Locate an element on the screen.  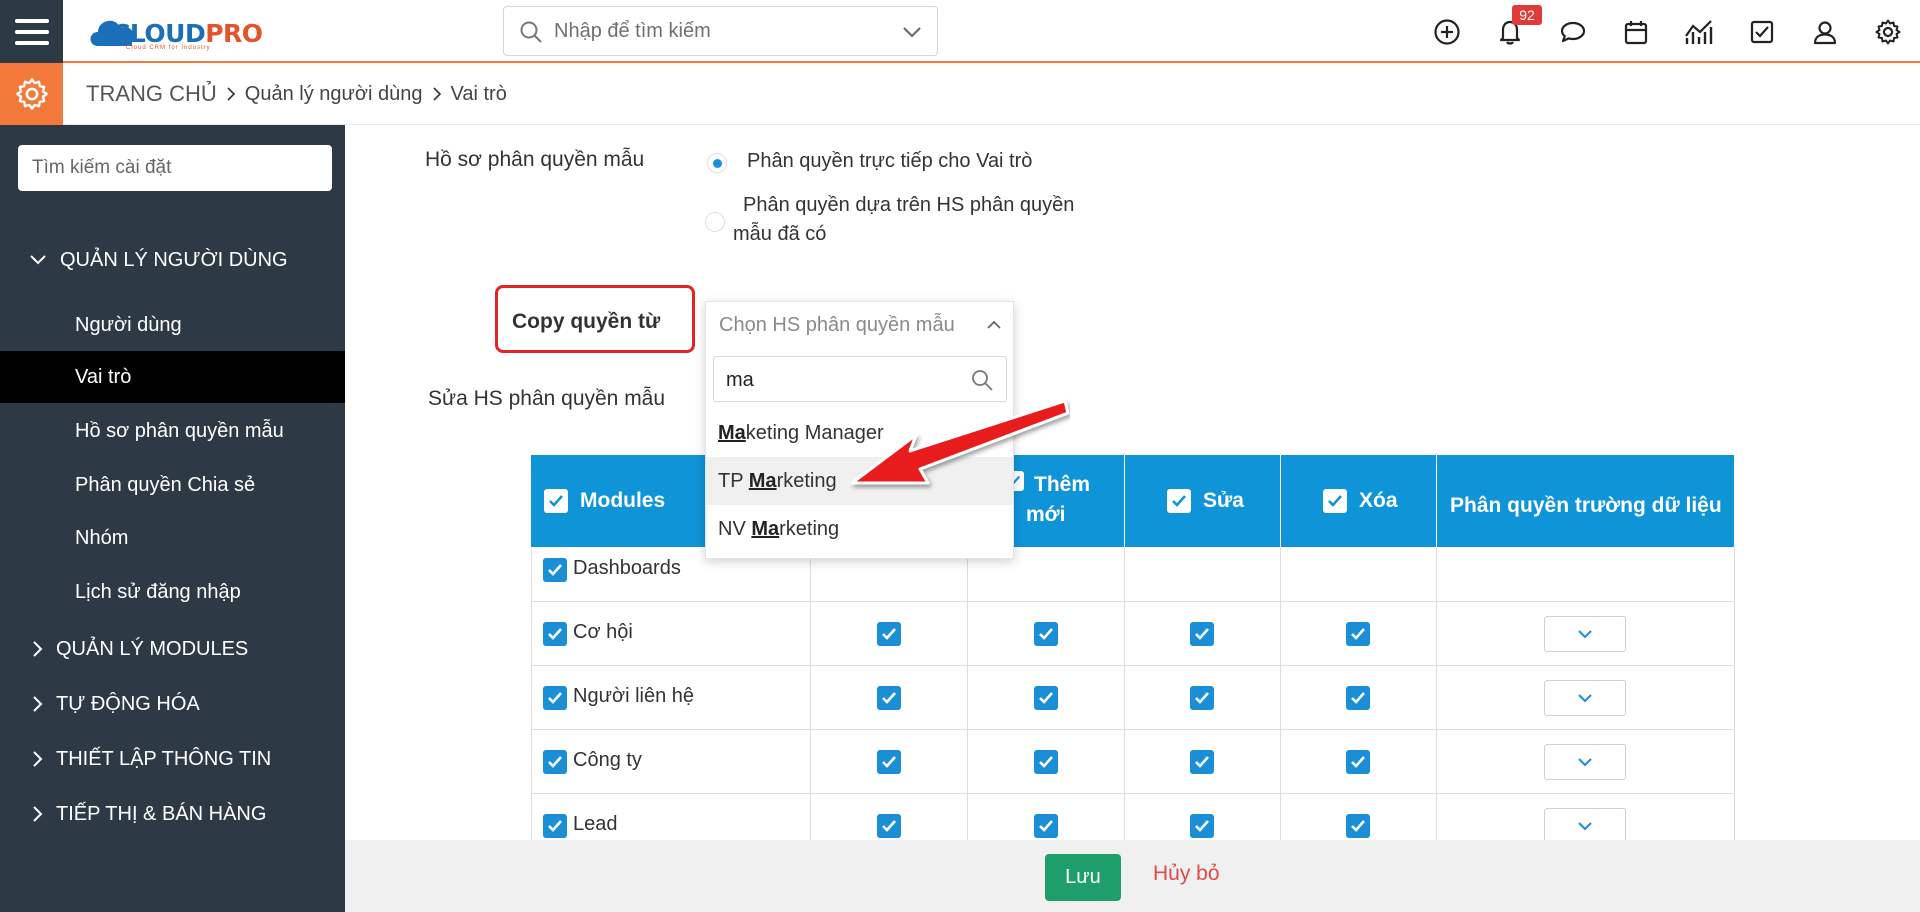
column-header-edit: Sửa is located at coordinates (1203, 501).